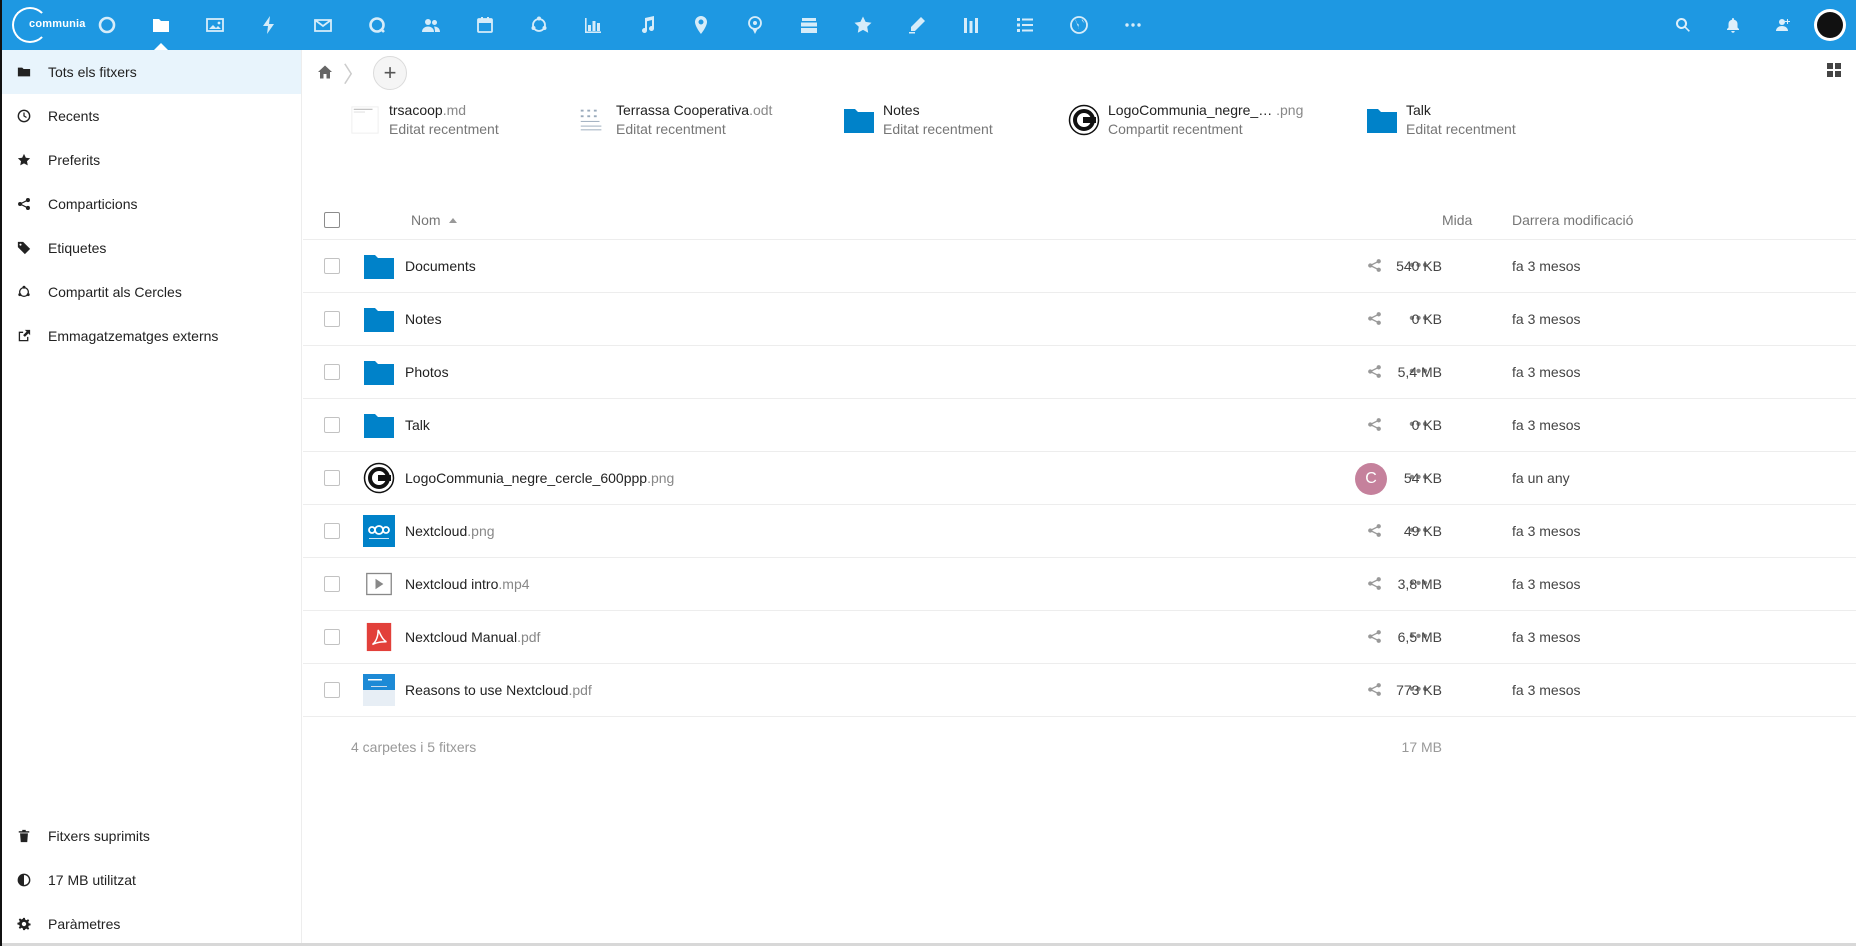 The image size is (1856, 946). Describe the element at coordinates (1836, 72) in the screenshot. I see `grid-view-icon` at that location.